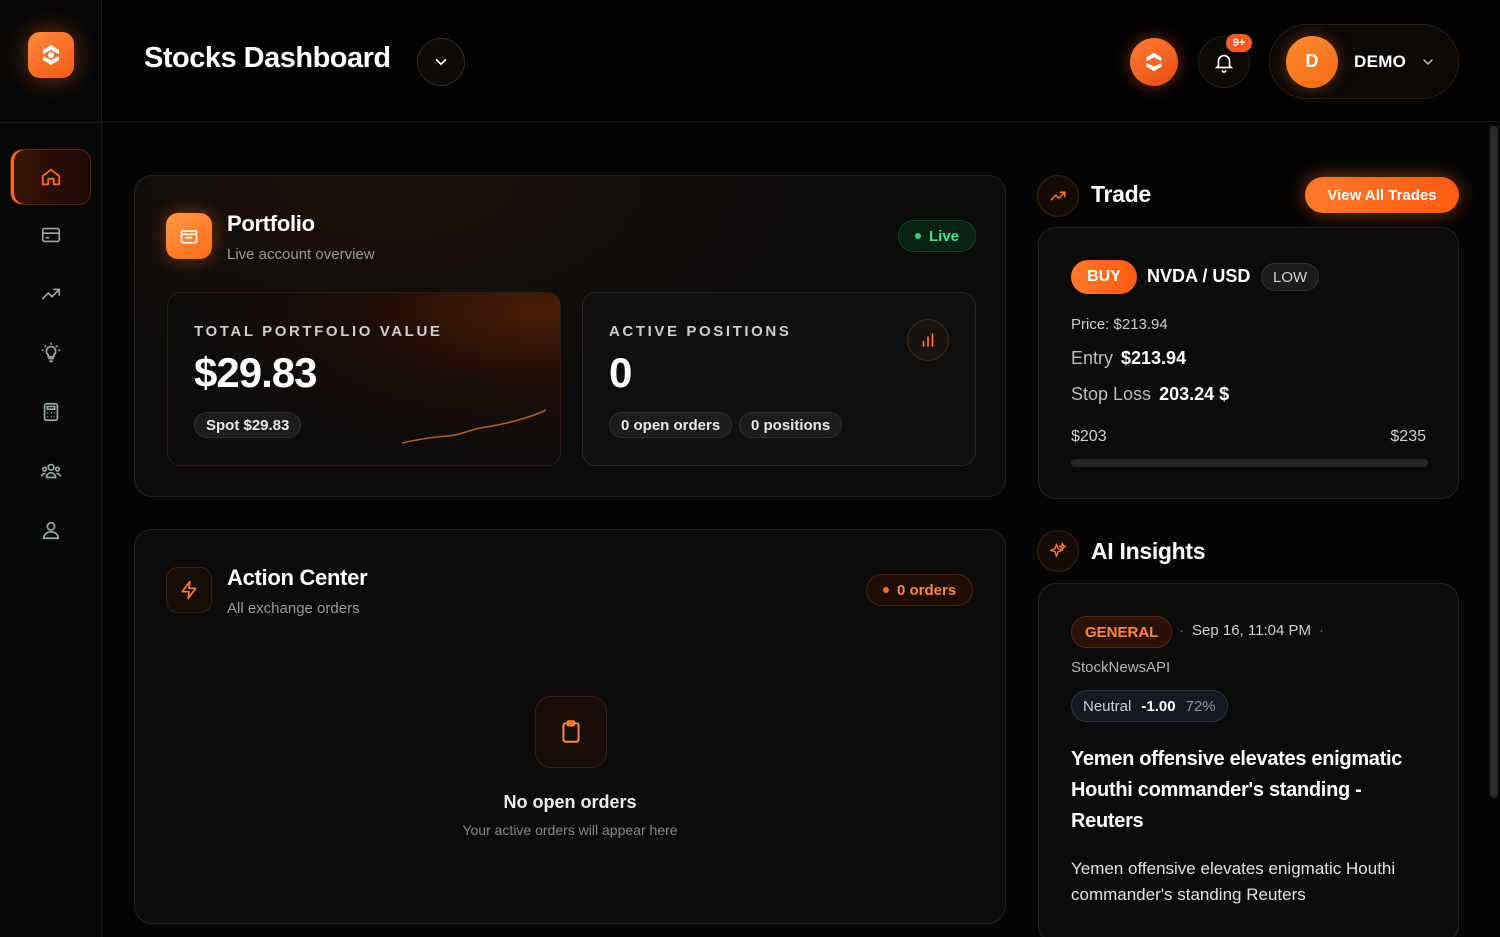  What do you see at coordinates (918, 236) in the screenshot?
I see `live-dot-icon` at bounding box center [918, 236].